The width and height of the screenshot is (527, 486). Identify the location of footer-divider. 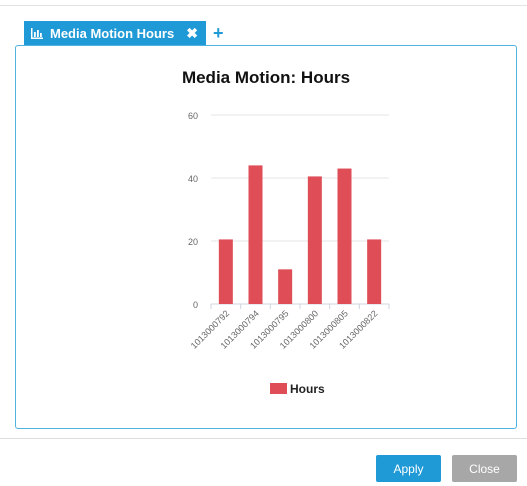
(263, 438).